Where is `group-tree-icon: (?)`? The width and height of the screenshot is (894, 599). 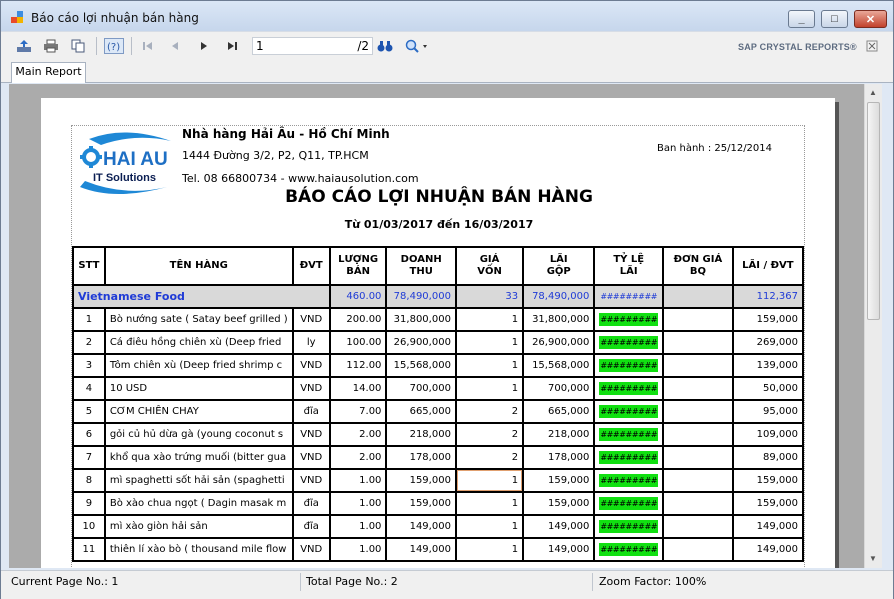 group-tree-icon: (?) is located at coordinates (114, 46).